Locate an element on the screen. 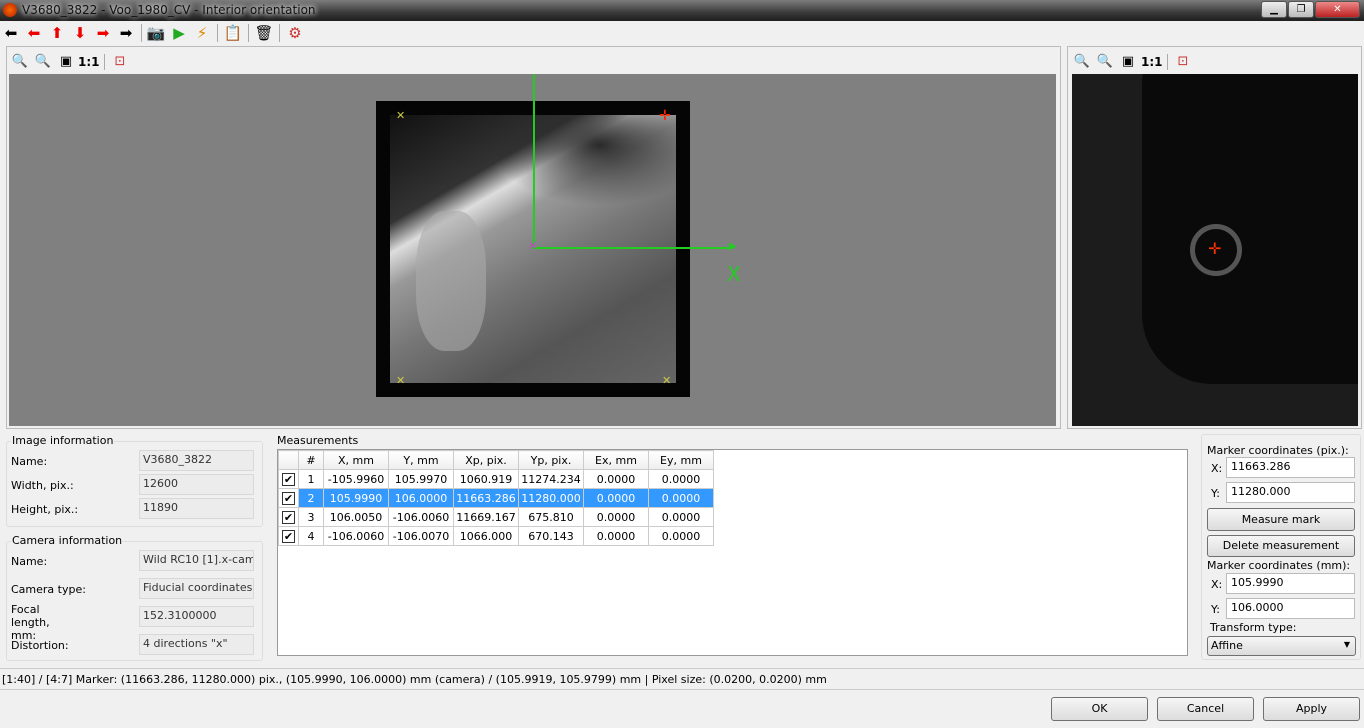 The width and height of the screenshot is (1364, 728). marker-pix-y-input: 11280.000 is located at coordinates (1290, 492).